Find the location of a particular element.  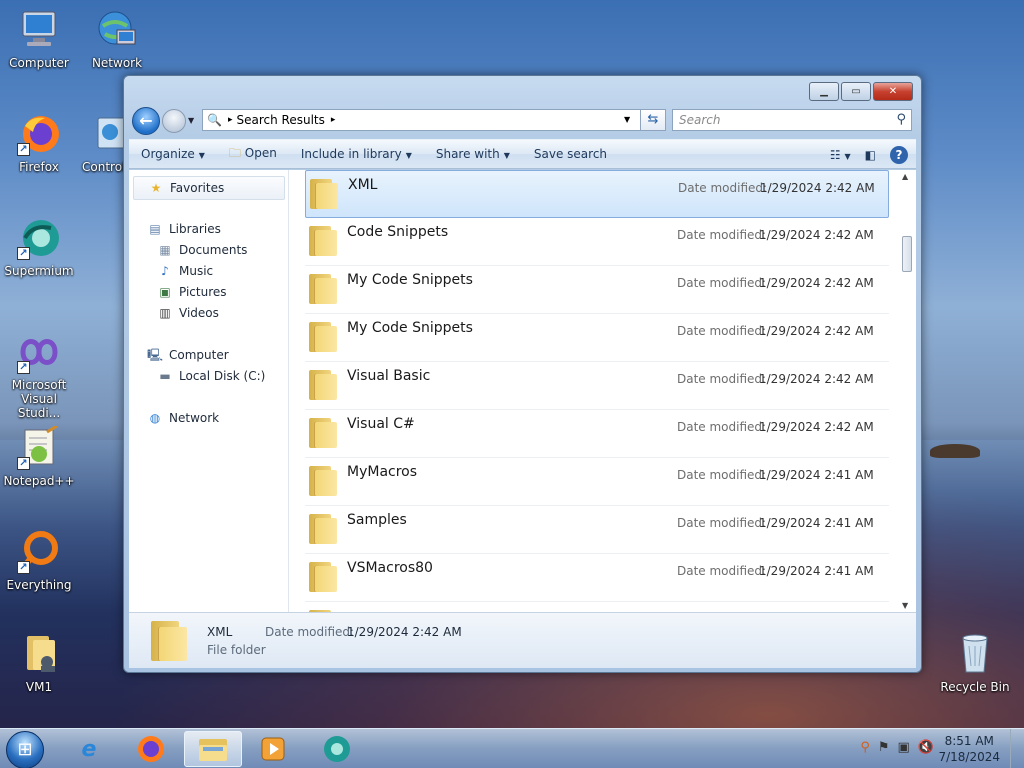

chevron-down-icon: ▼ is located at coordinates (408, 155).